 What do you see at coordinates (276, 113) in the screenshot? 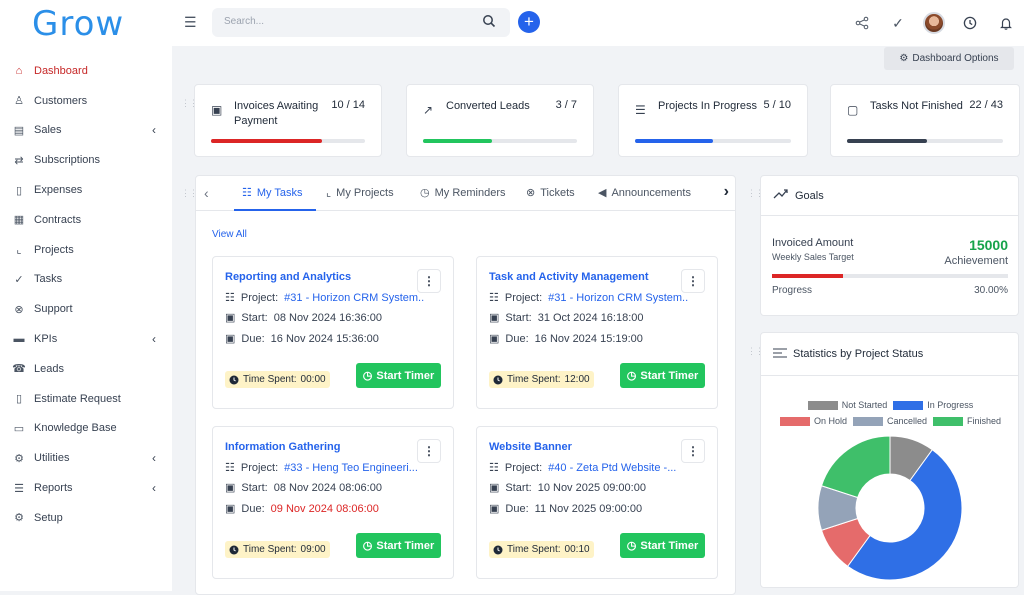
I see `stat-title: Invoices Awaiting Payment` at bounding box center [276, 113].